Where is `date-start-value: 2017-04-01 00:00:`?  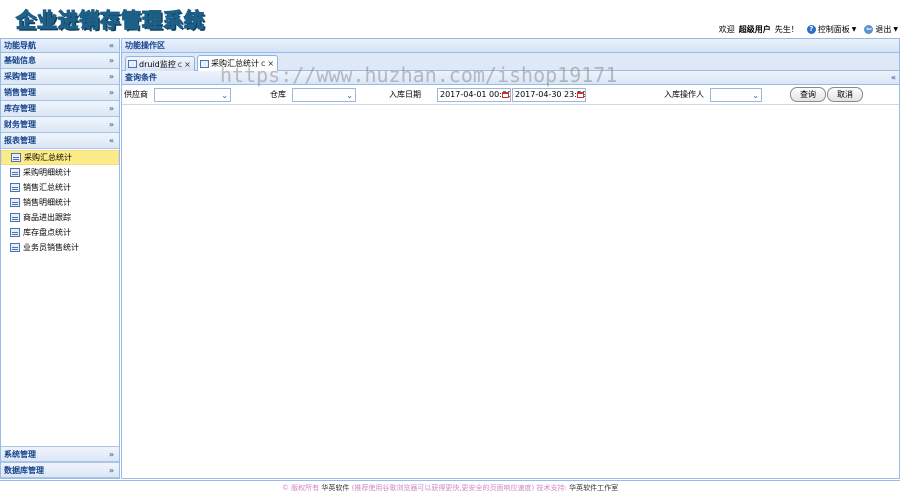
date-start-value: 2017-04-01 00:00: is located at coordinates (475, 94).